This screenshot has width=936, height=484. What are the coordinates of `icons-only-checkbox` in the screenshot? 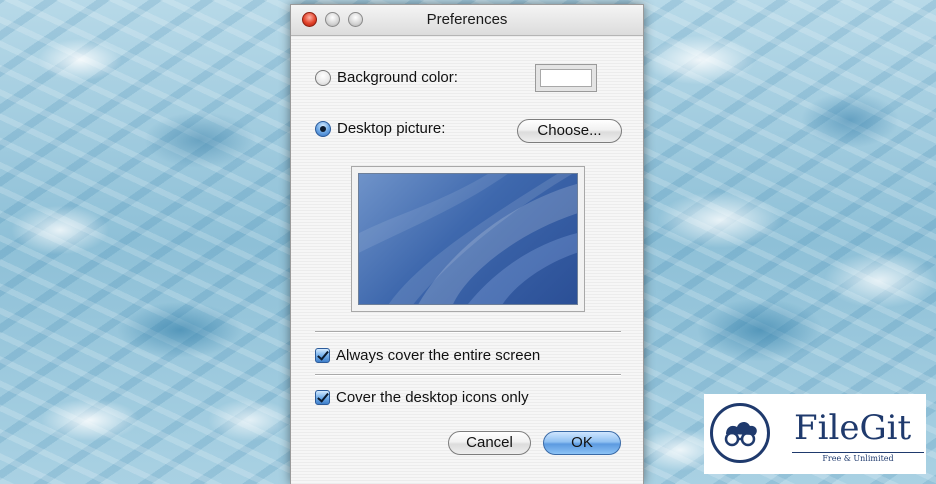 It's located at (322, 397).